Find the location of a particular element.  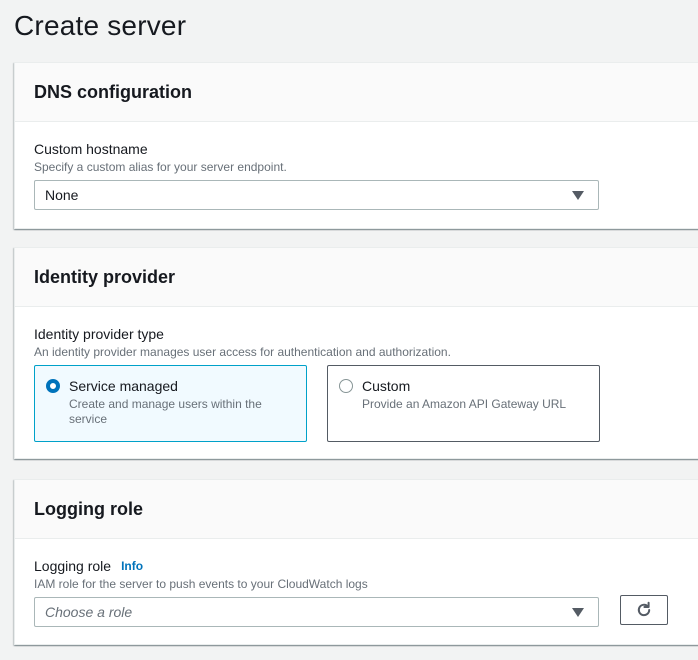

service-managed-radio is located at coordinates (53, 386).